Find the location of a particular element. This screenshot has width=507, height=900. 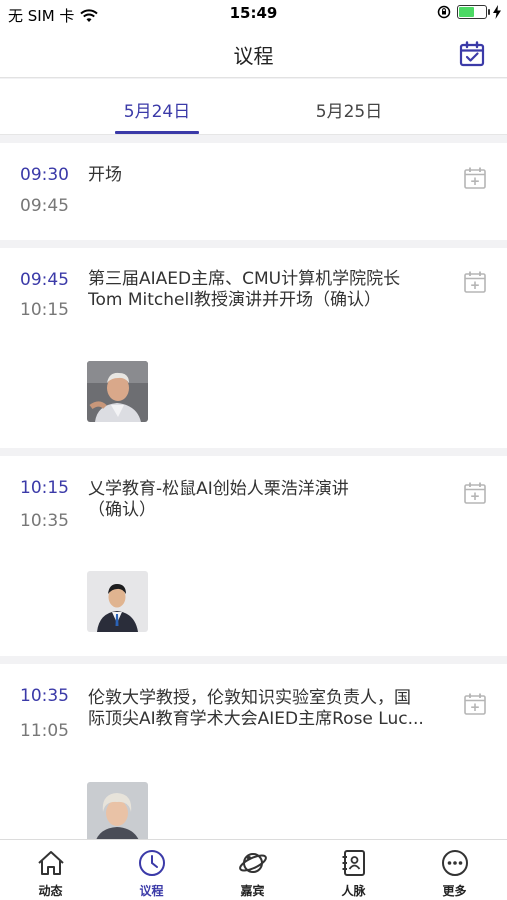

battery-icon is located at coordinates (473, 12).